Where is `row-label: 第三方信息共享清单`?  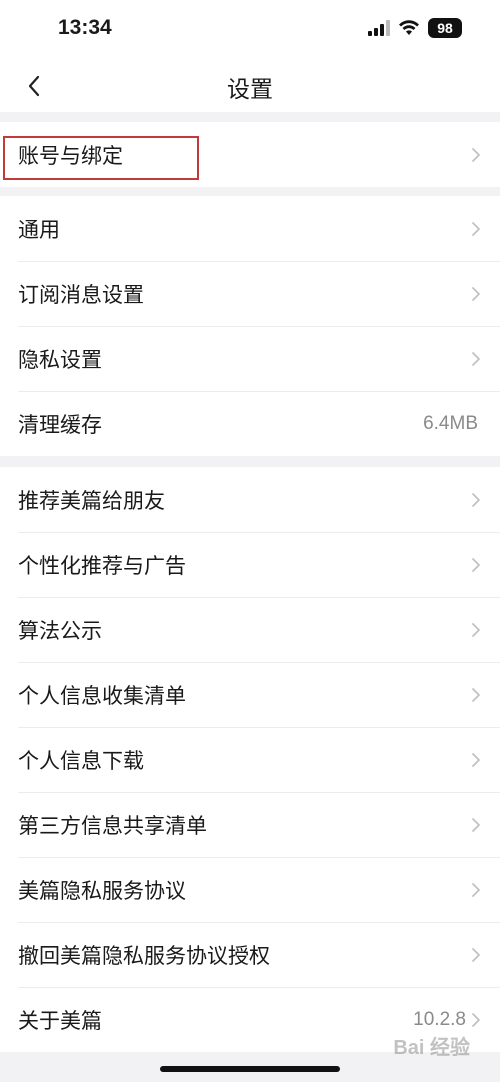 row-label: 第三方信息共享清单 is located at coordinates (112, 825).